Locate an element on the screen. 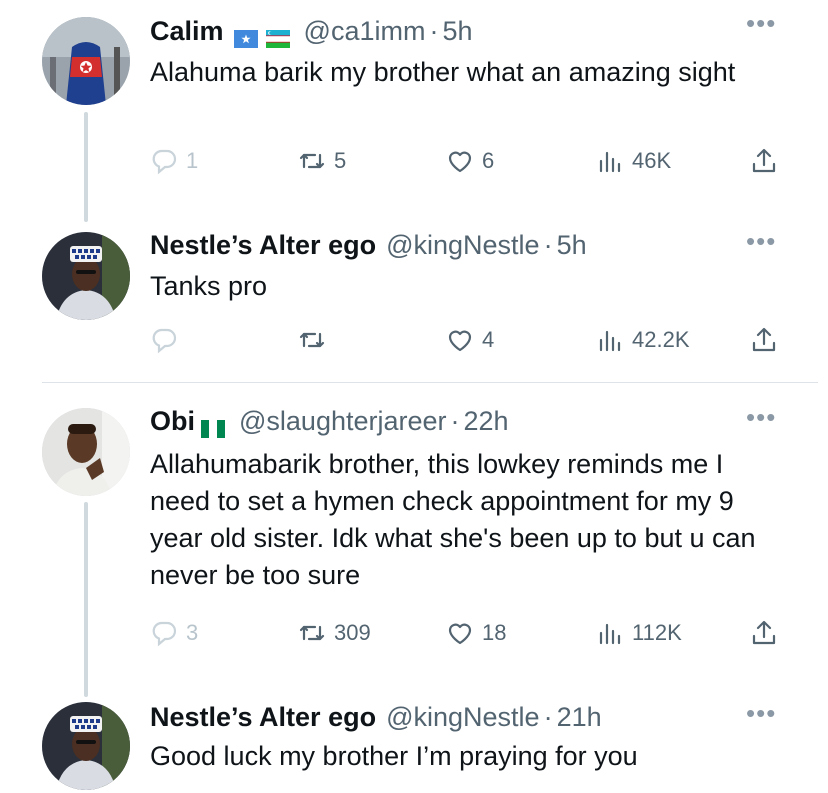 Image resolution: width=828 pixels, height=793 pixels. retweet-button is located at coordinates (316, 340).